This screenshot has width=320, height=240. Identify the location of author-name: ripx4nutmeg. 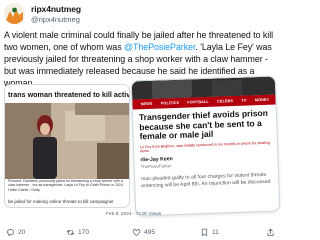
(56, 9).